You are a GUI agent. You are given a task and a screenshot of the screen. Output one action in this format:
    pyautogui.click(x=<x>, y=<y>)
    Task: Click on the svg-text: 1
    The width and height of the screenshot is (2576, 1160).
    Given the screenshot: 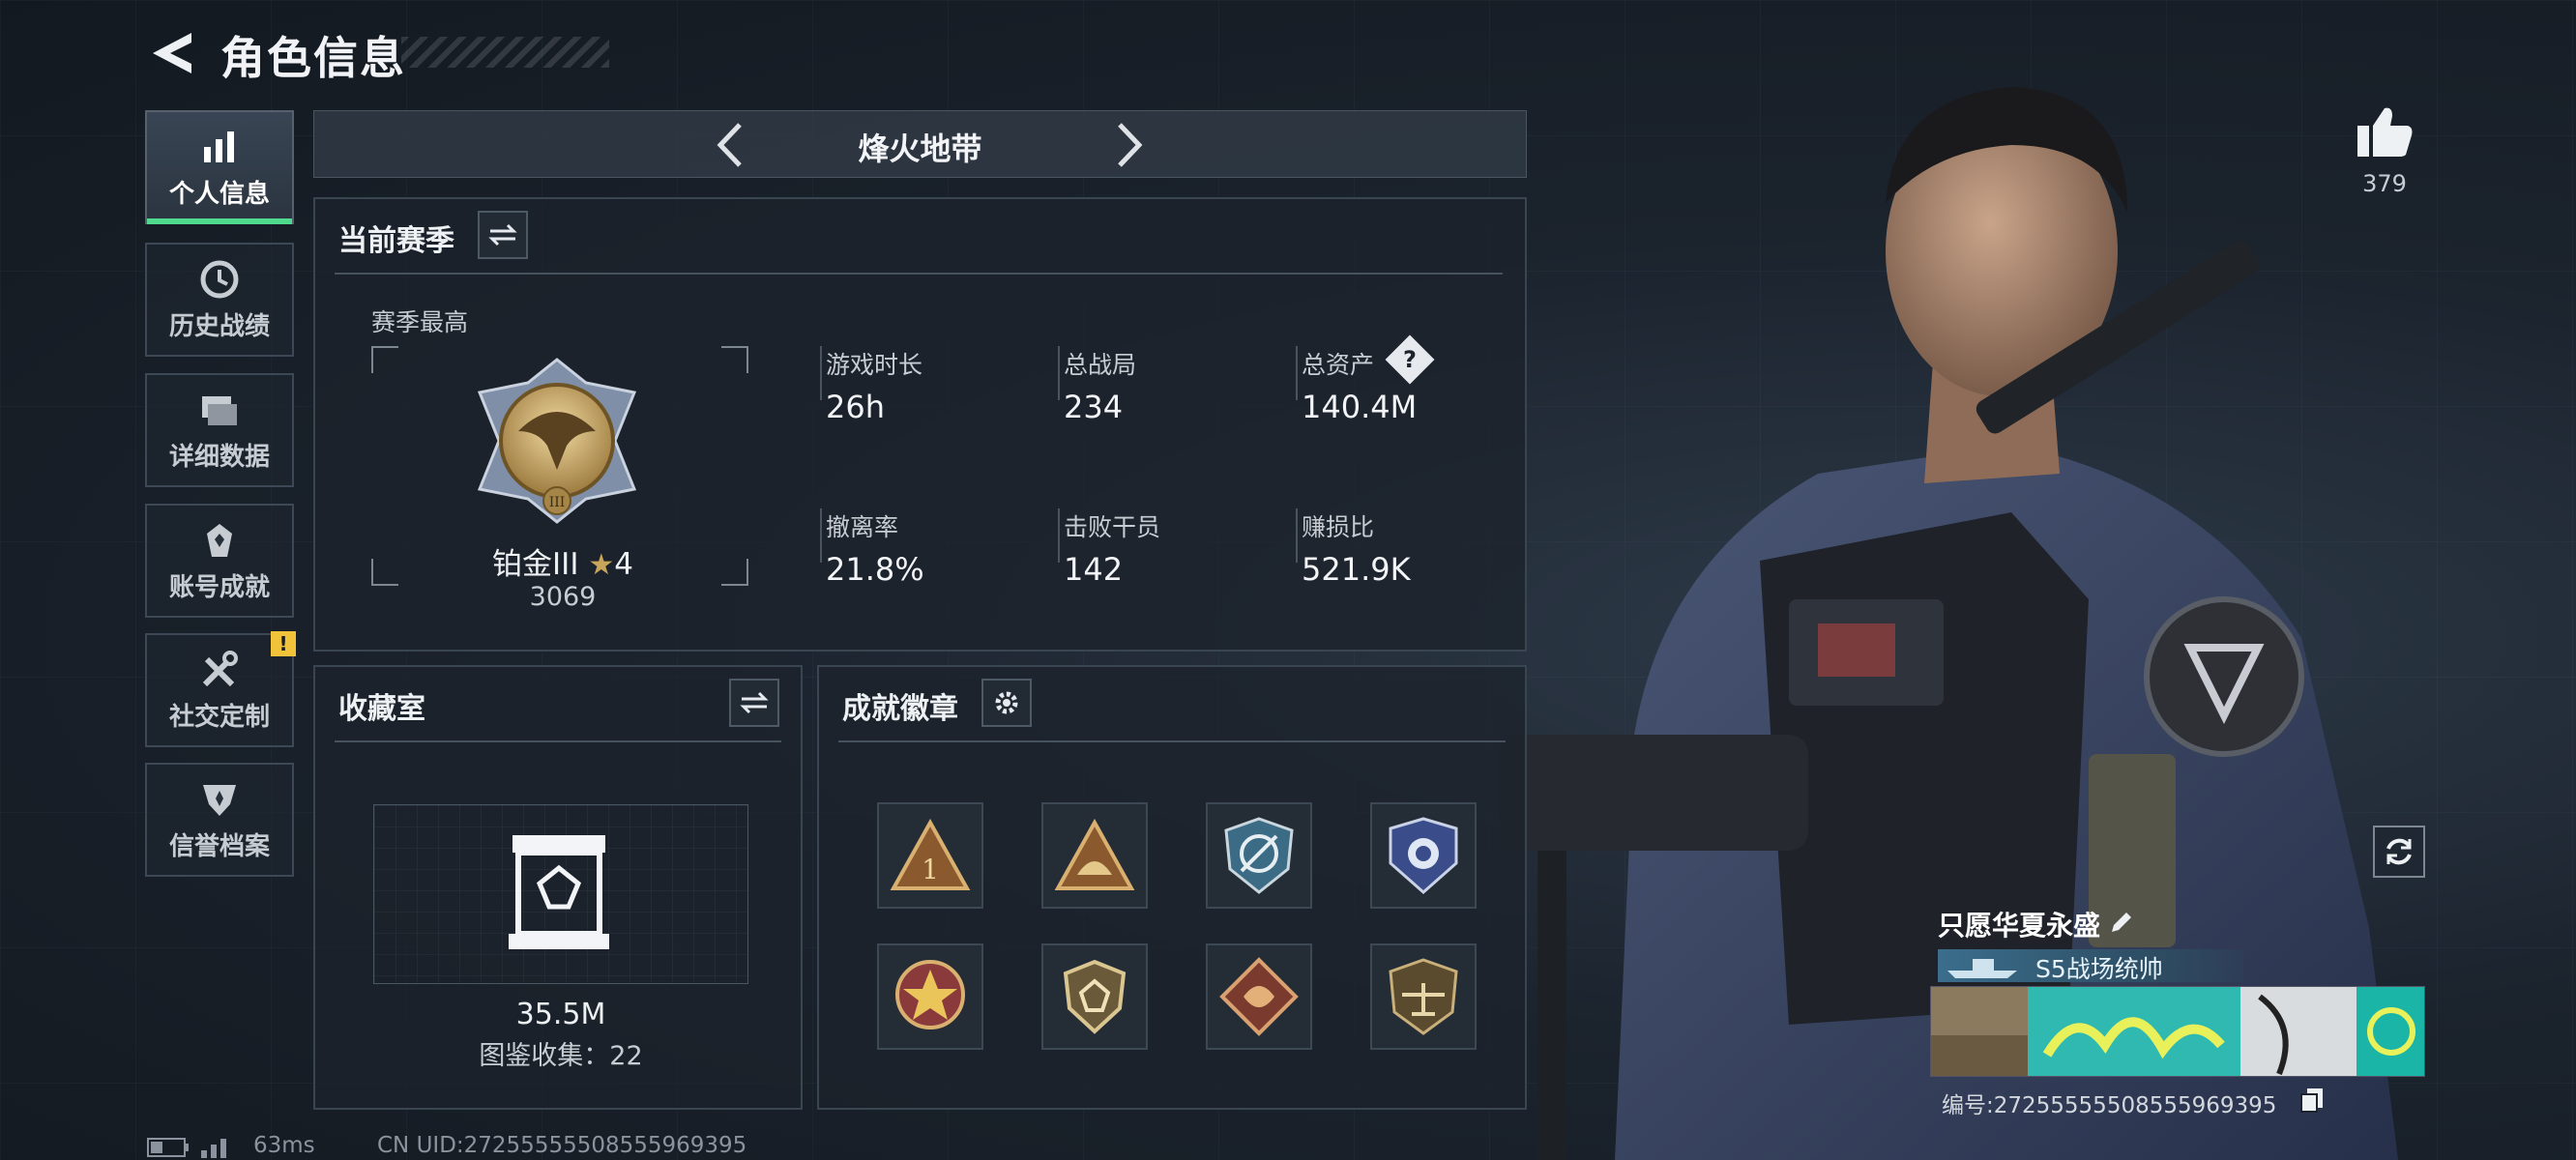 What is the action you would take?
    pyautogui.click(x=930, y=870)
    